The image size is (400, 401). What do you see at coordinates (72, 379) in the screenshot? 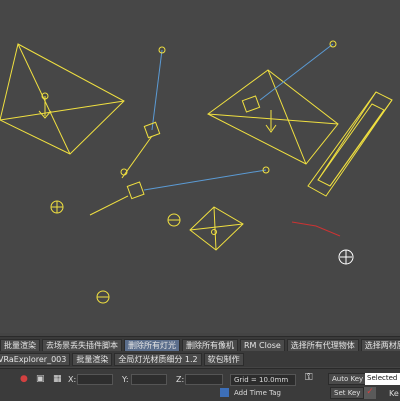
I see `x-label: X:` at bounding box center [72, 379].